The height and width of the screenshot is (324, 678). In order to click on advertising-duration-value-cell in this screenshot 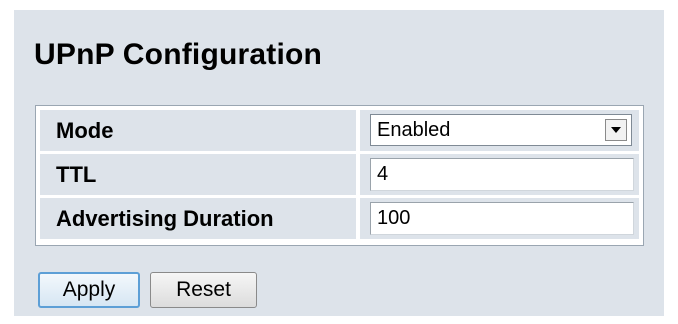, I will do `click(499, 218)`.